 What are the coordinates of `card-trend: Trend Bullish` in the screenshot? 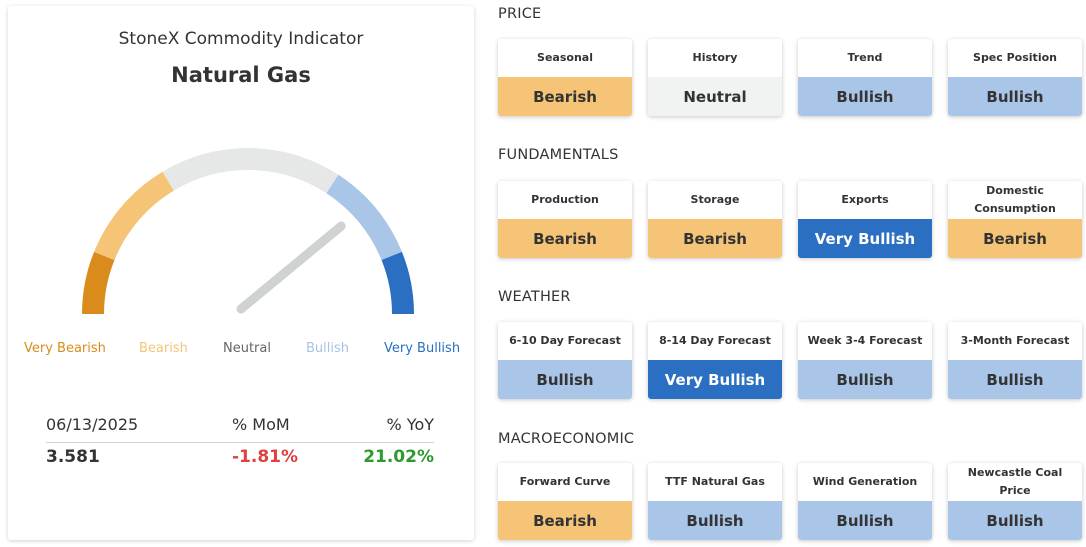 It's located at (865, 77).